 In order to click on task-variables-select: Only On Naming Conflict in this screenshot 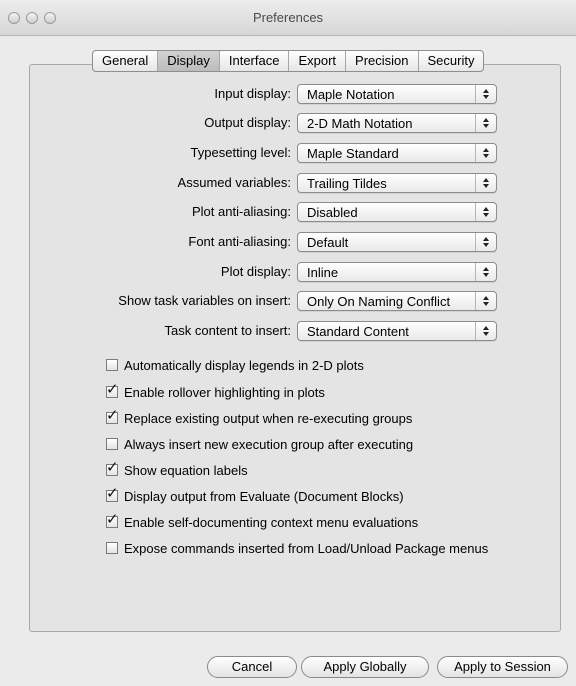, I will do `click(397, 301)`.